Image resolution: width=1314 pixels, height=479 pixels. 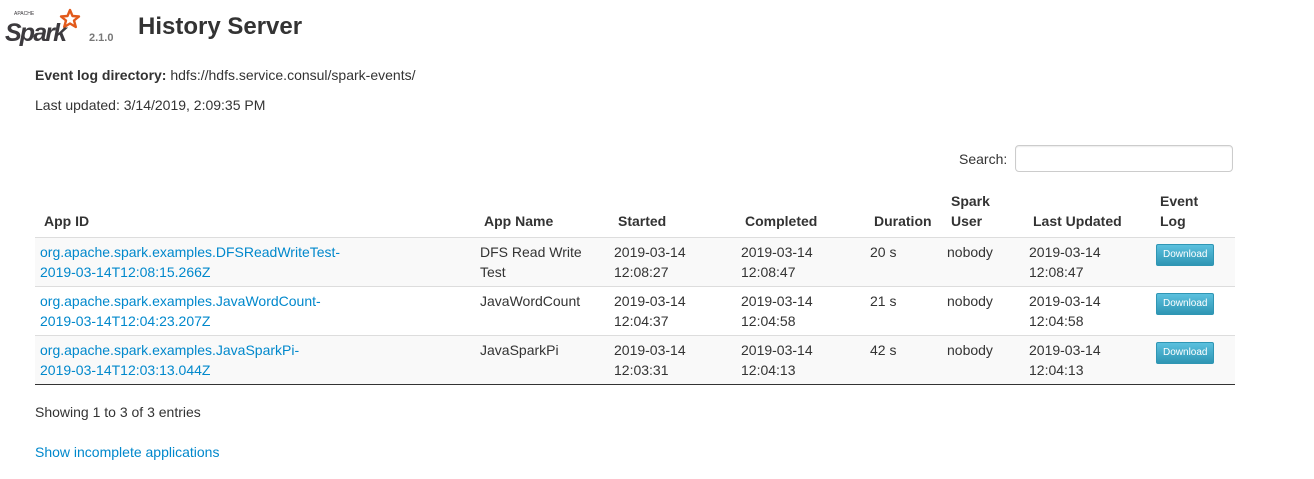 I want to click on spark-logo: APACHE Spark, so click(x=43, y=27).